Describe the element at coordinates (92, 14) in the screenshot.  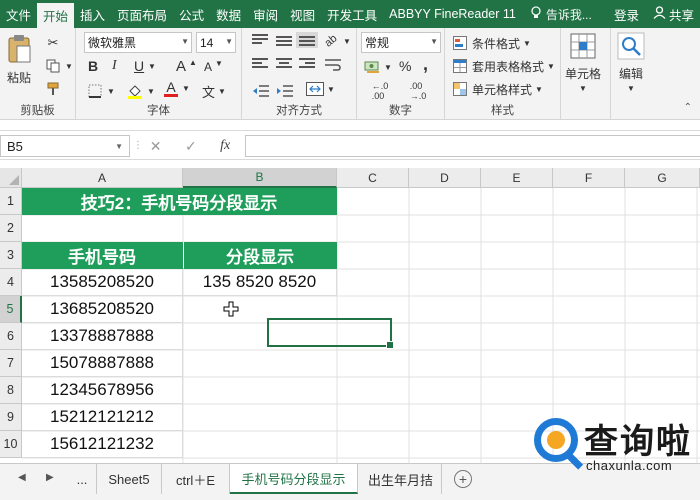
I see `tab-insert: 插入` at that location.